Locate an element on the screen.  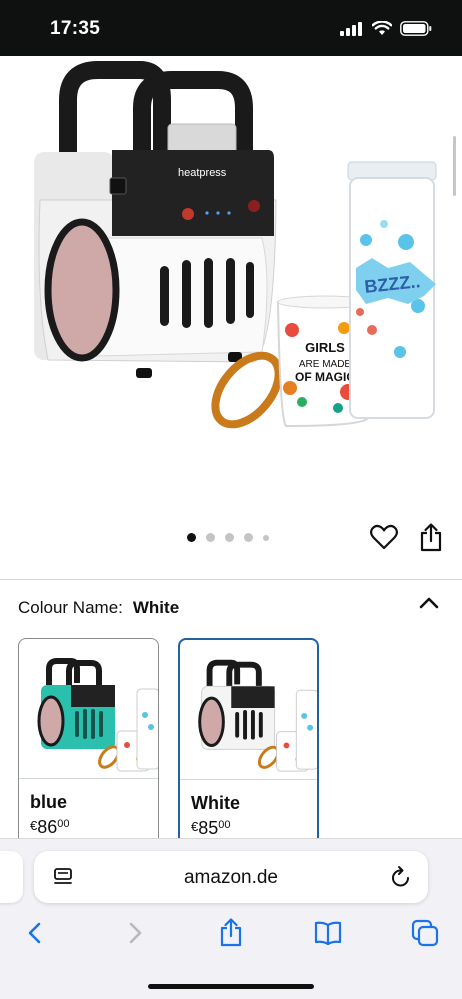
status-icons is located at coordinates (386, 28).